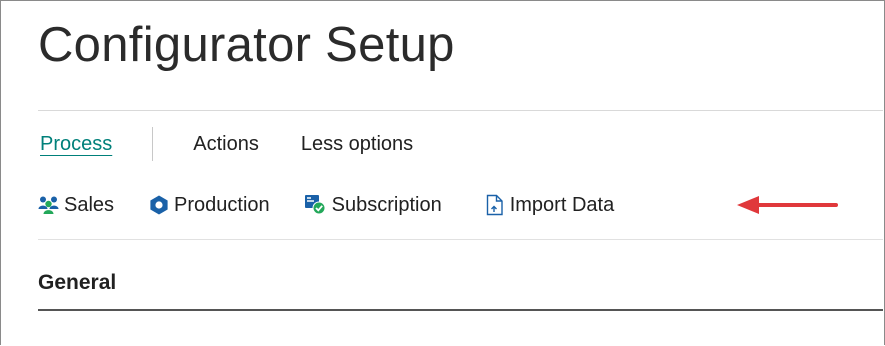  I want to click on import-document-icon, so click(495, 205).